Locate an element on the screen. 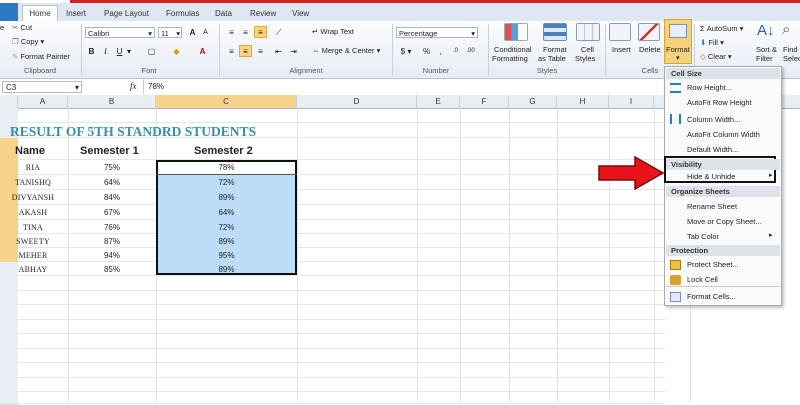  format-as-table-label: Format is located at coordinates (555, 49).